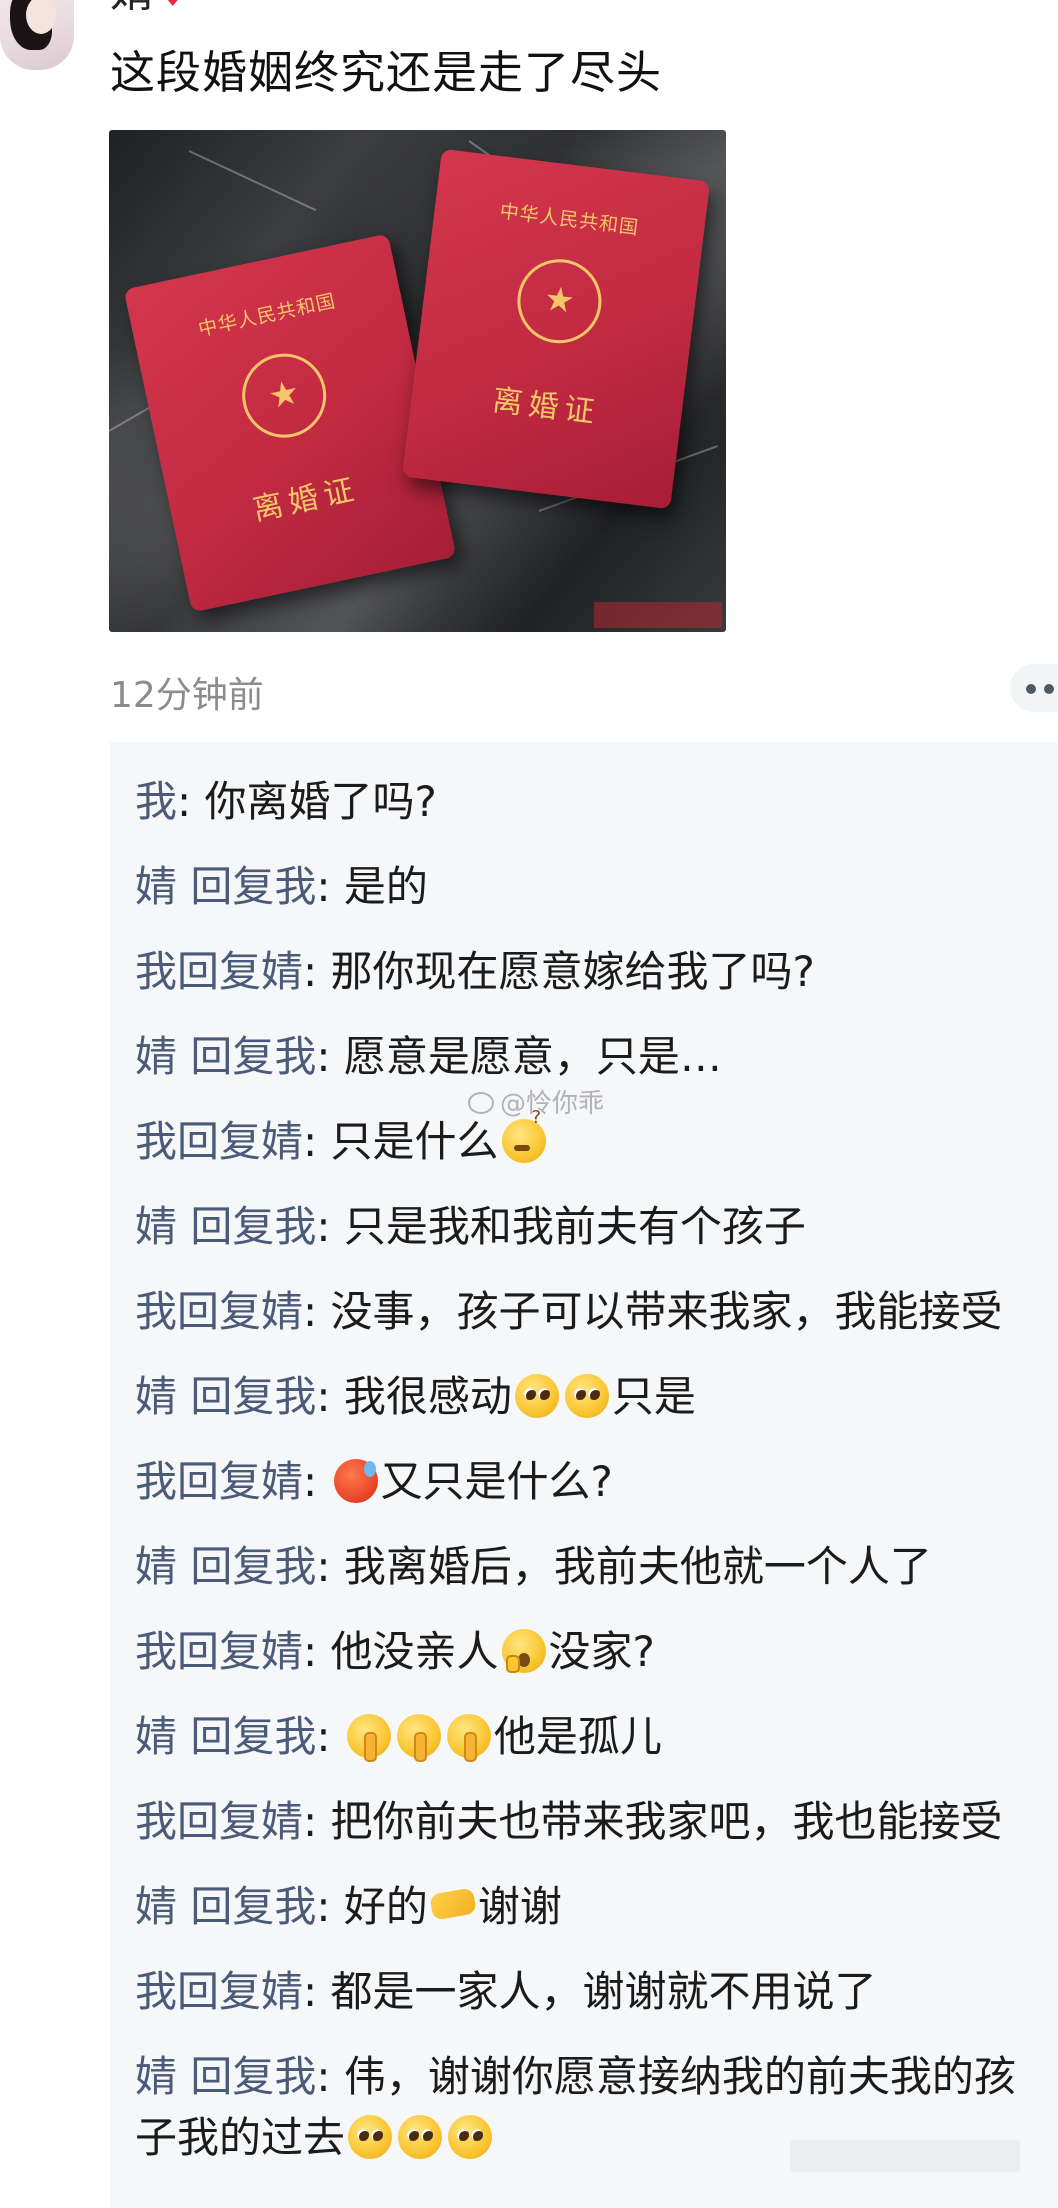 Image resolution: width=1058 pixels, height=2208 pixels. What do you see at coordinates (653, 1396) in the screenshot?
I see `comment-text: 只是` at bounding box center [653, 1396].